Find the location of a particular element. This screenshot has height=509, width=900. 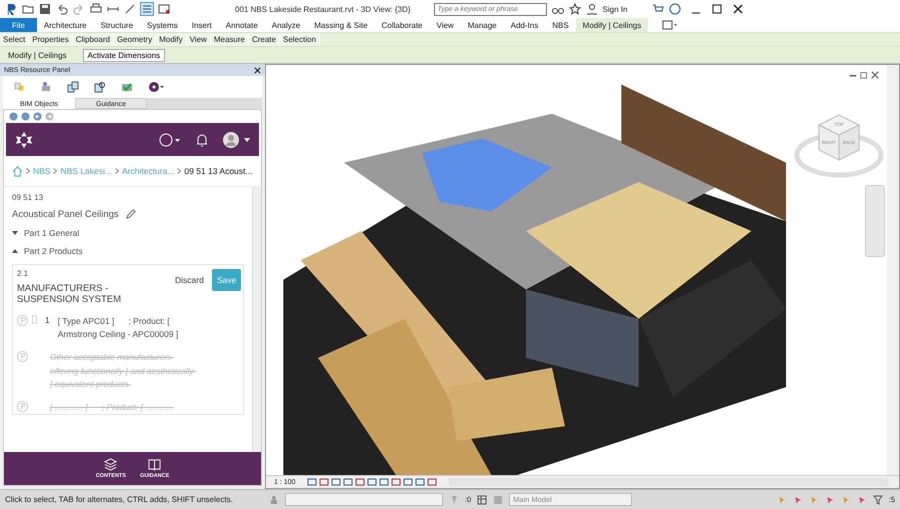

ribbon-tab: View is located at coordinates (445, 25).